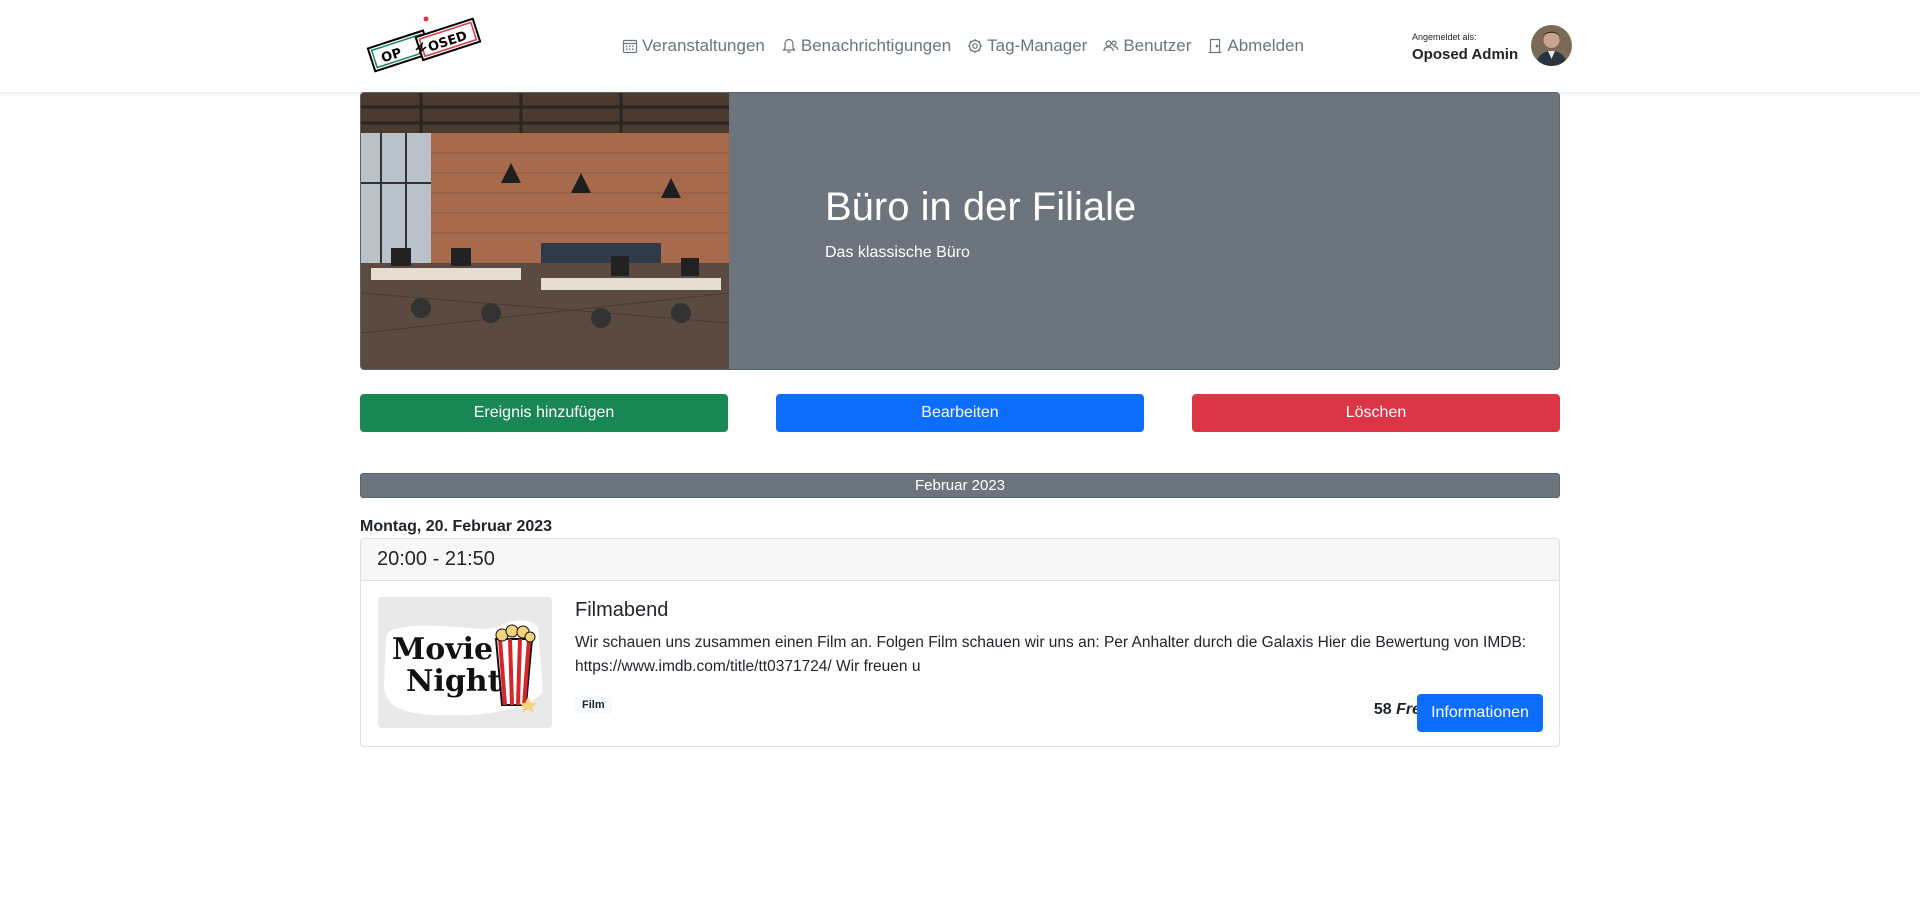 The width and height of the screenshot is (1920, 919). What do you see at coordinates (442, 649) in the screenshot?
I see `svg-text: Movie` at bounding box center [442, 649].